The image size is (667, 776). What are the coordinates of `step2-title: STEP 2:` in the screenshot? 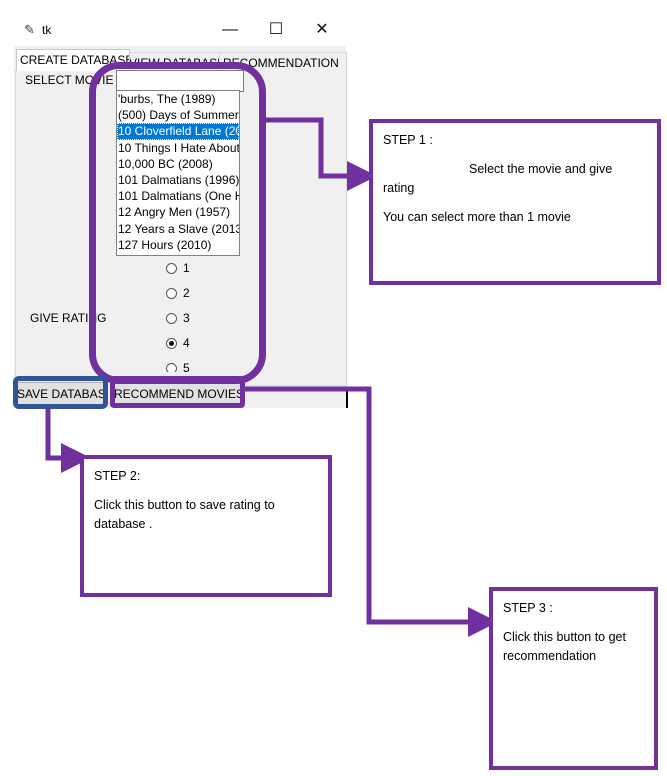 It's located at (117, 476).